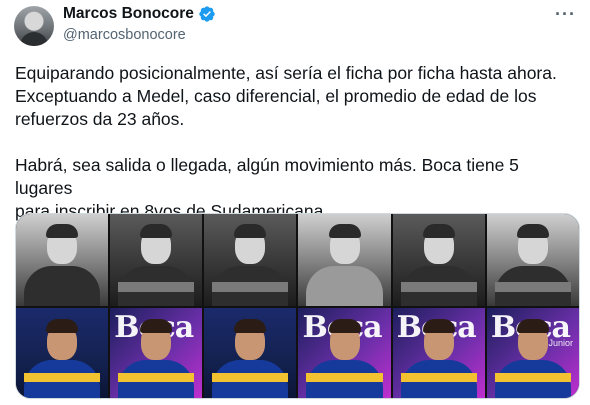 The image size is (590, 405). I want to click on author-display-name: Marcos Bonocore, so click(128, 14).